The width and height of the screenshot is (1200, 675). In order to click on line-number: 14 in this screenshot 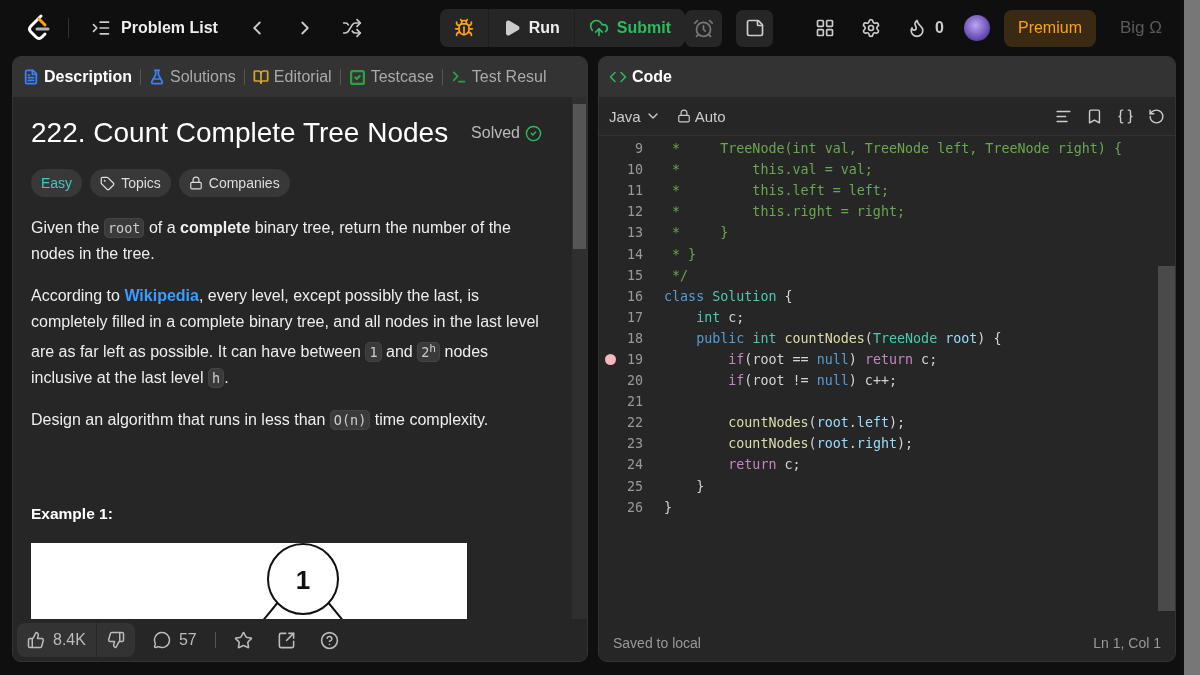, I will do `click(634, 254)`.